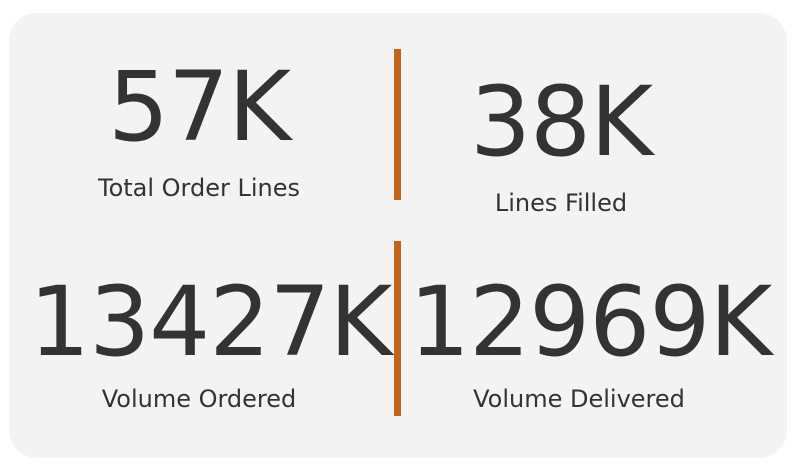 The image size is (798, 471). I want to click on kpi-lines-filled: 38K Lines Filled, so click(561, 144).